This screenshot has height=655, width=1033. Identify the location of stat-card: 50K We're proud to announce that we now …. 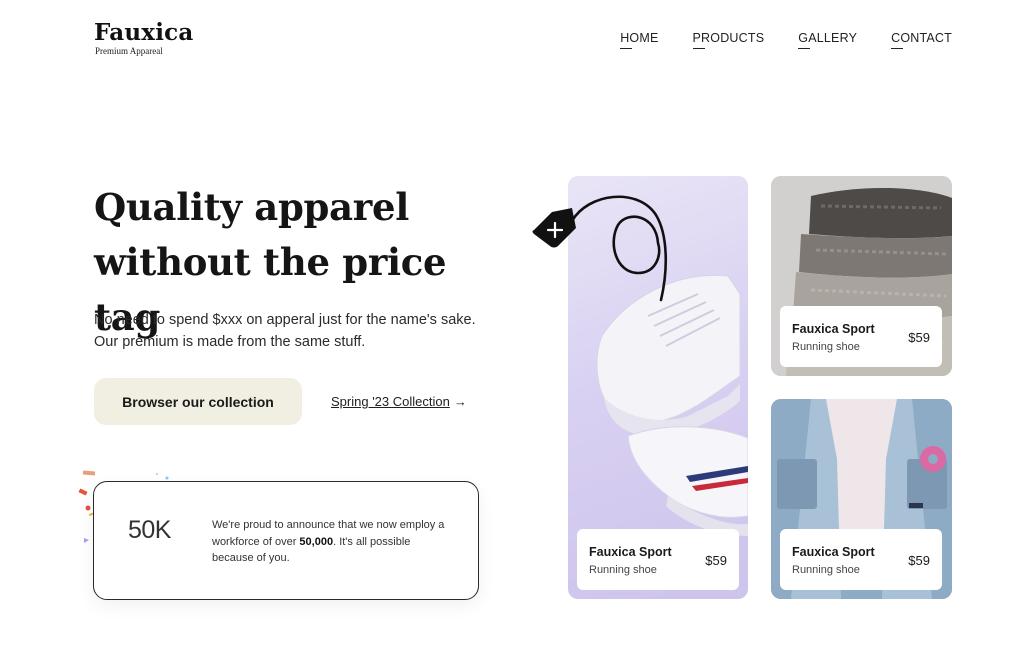
(286, 540).